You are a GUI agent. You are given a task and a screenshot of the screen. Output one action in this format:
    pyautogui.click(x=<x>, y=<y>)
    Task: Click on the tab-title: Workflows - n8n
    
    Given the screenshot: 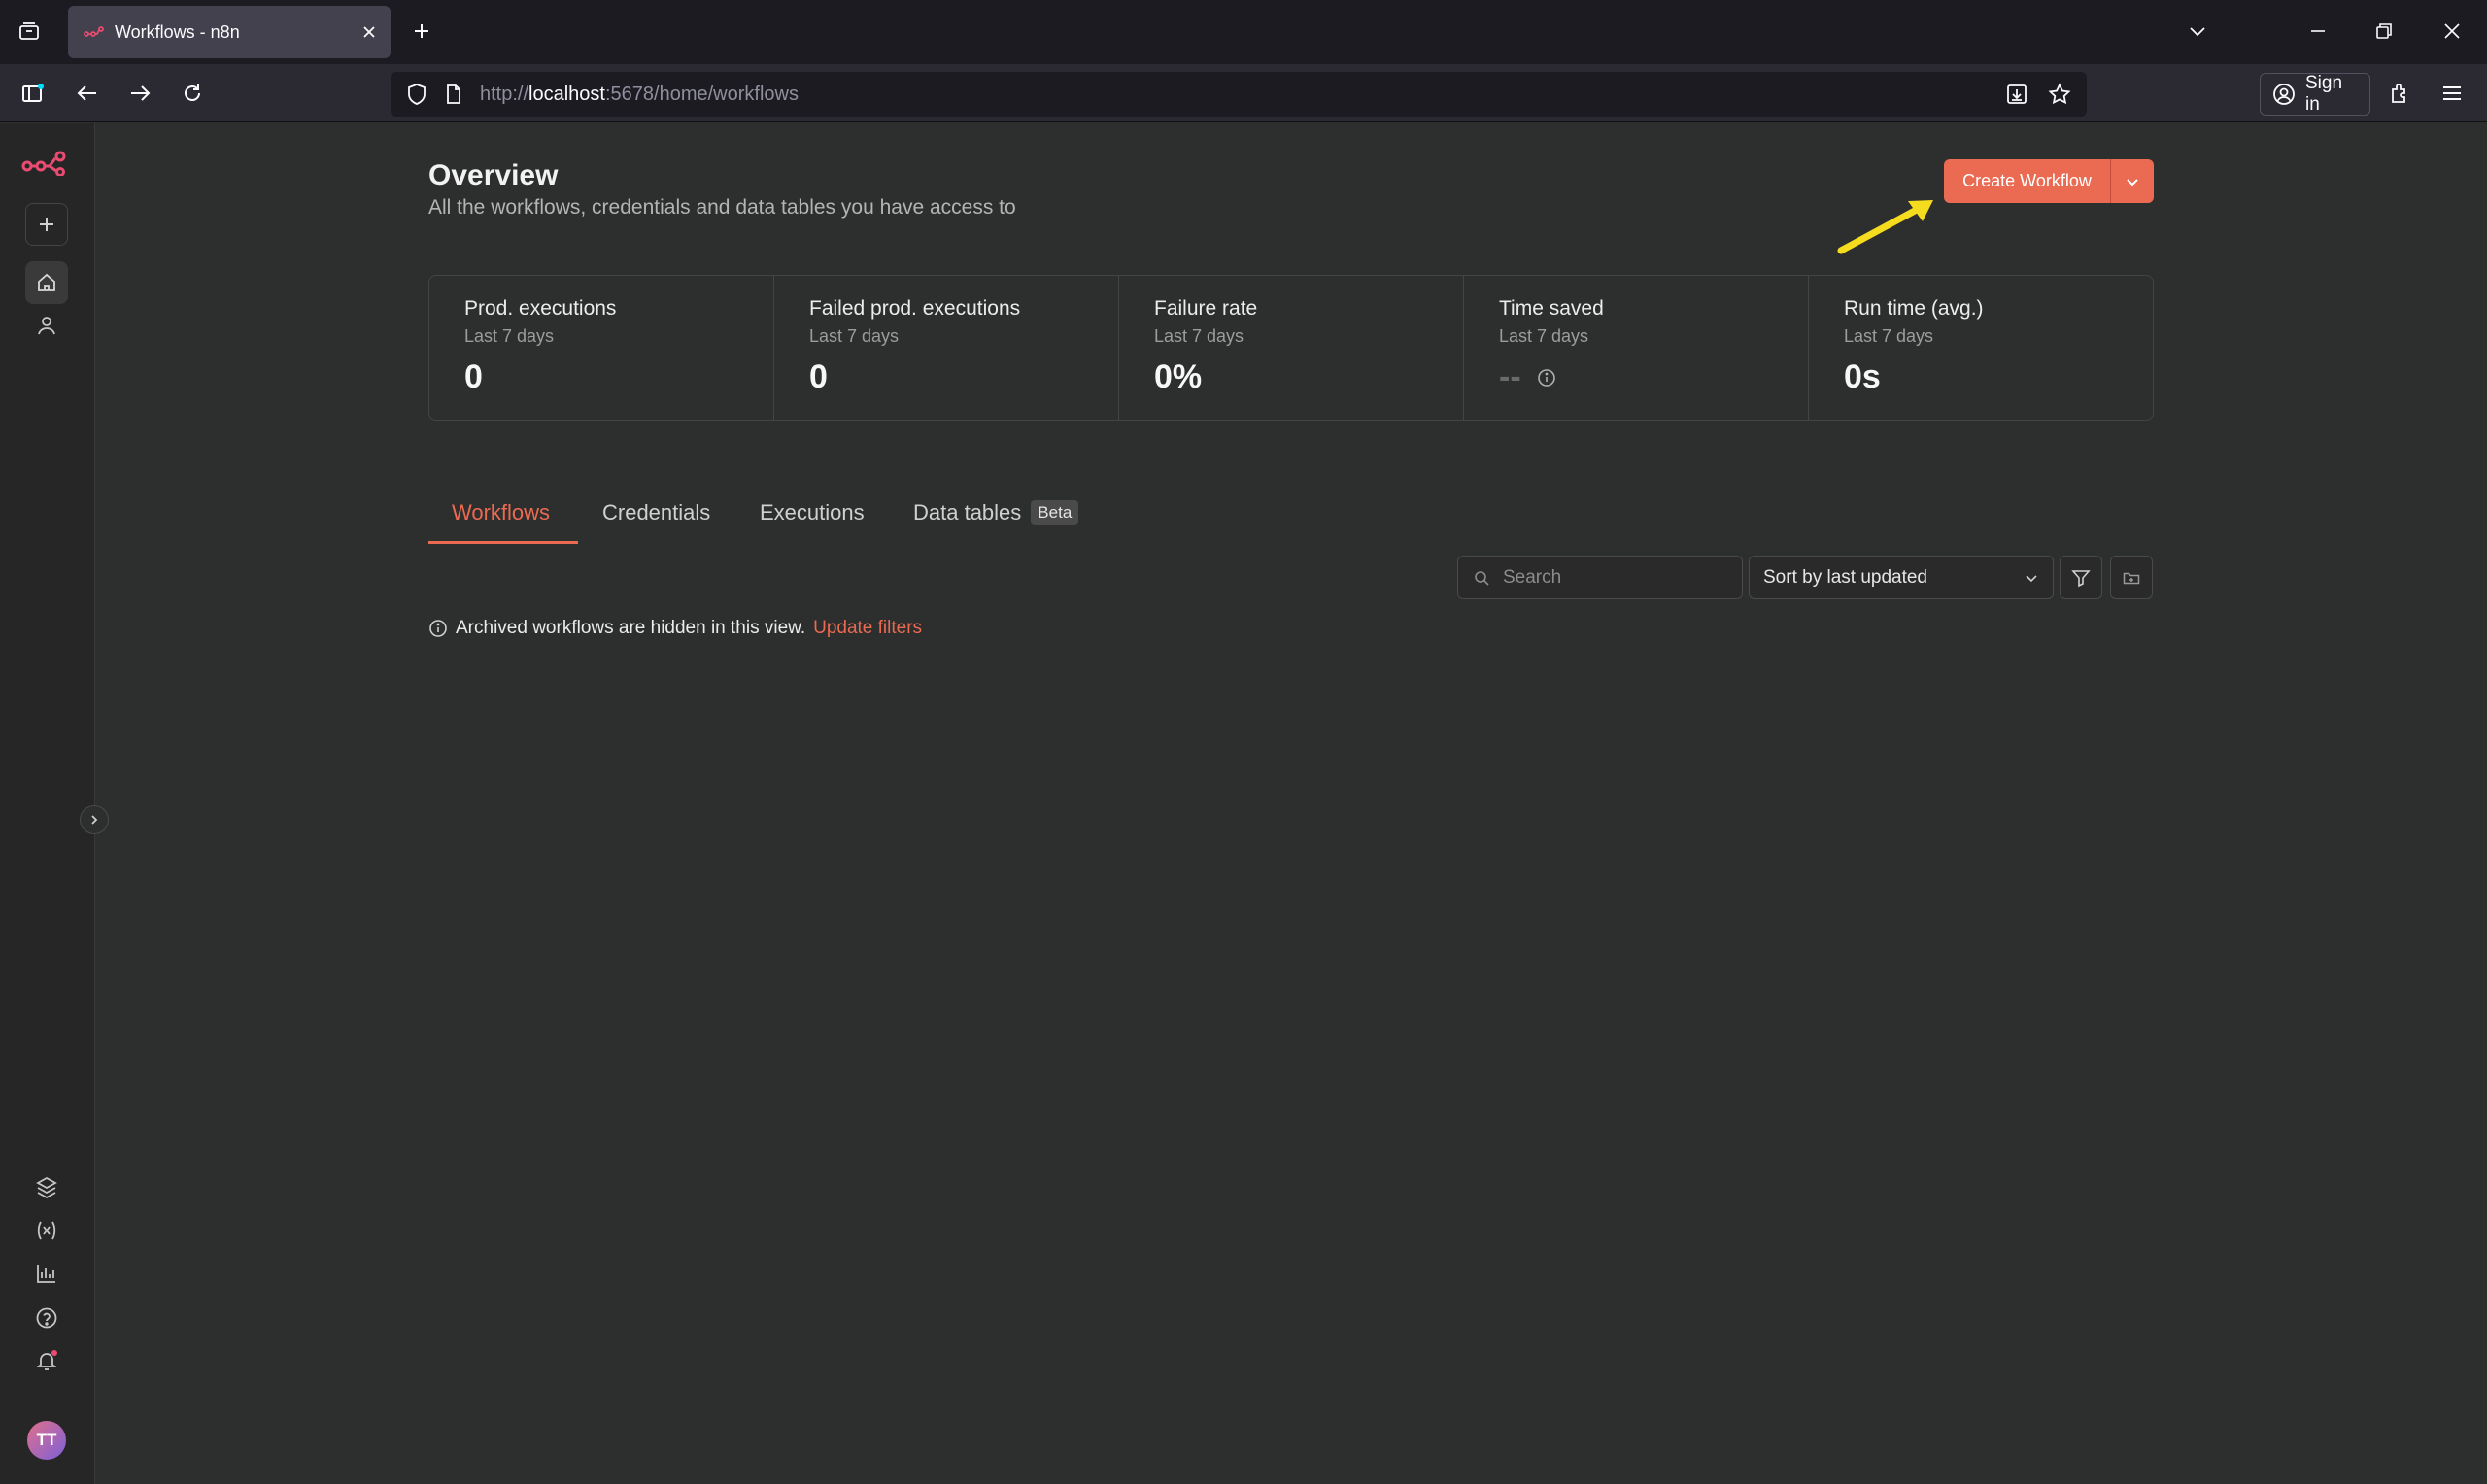 What is the action you would take?
    pyautogui.click(x=177, y=31)
    